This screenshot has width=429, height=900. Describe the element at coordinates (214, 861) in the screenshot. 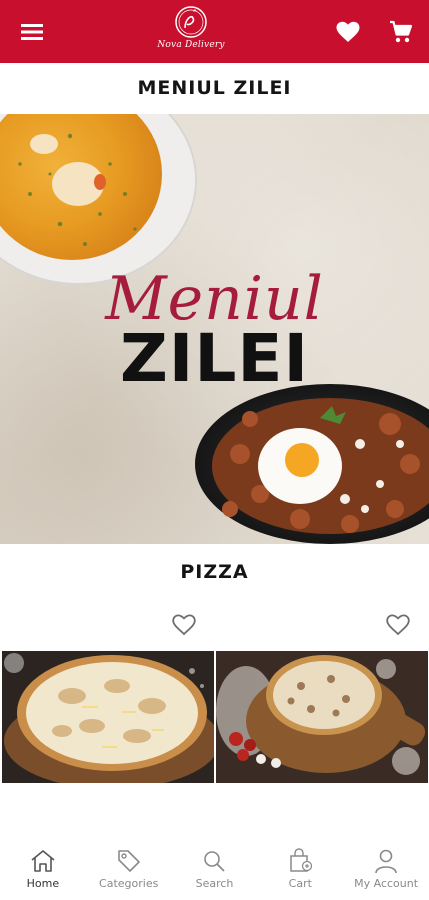

I see `search-icon` at that location.